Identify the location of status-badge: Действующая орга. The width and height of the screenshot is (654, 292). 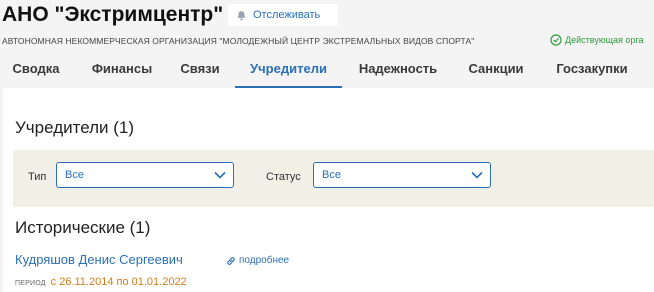
(596, 40).